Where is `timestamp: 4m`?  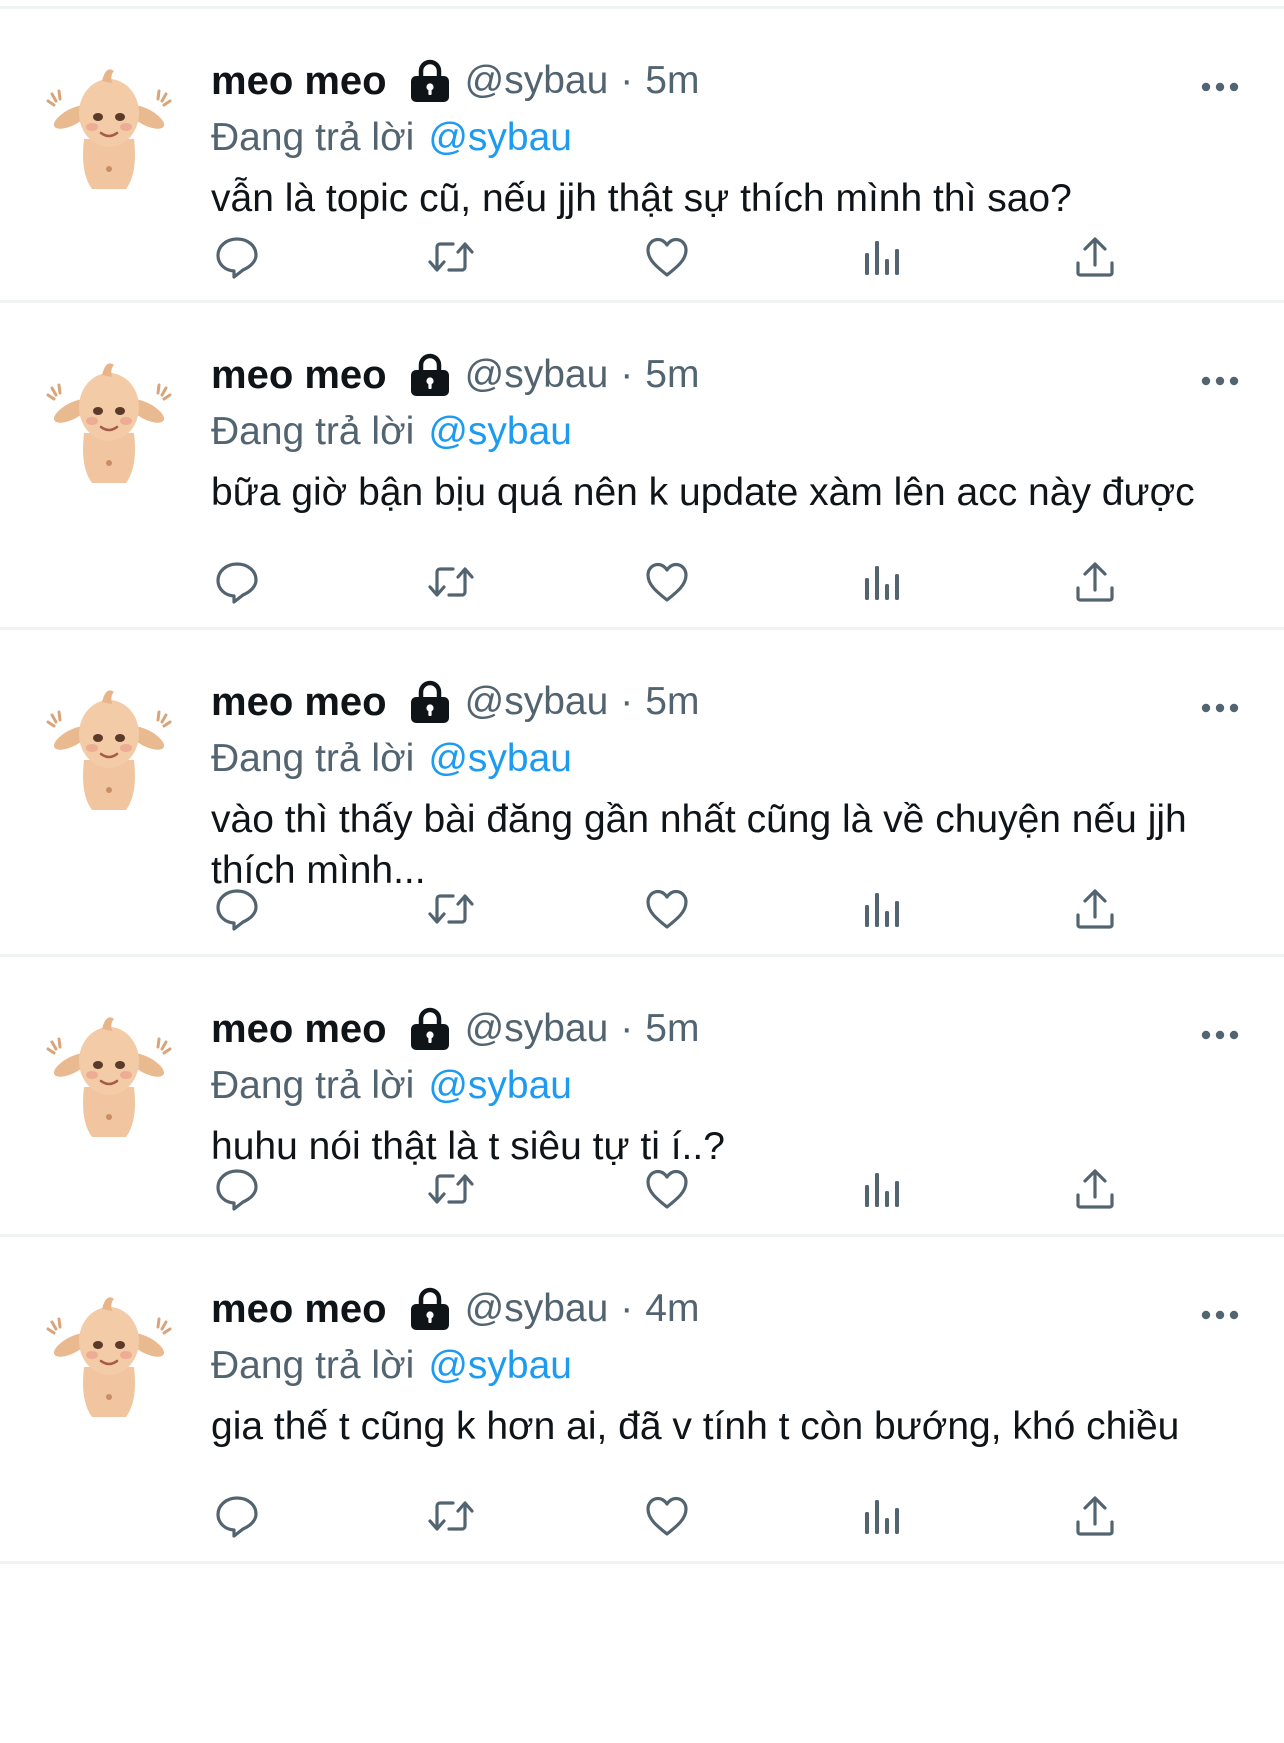 timestamp: 4m is located at coordinates (672, 1309).